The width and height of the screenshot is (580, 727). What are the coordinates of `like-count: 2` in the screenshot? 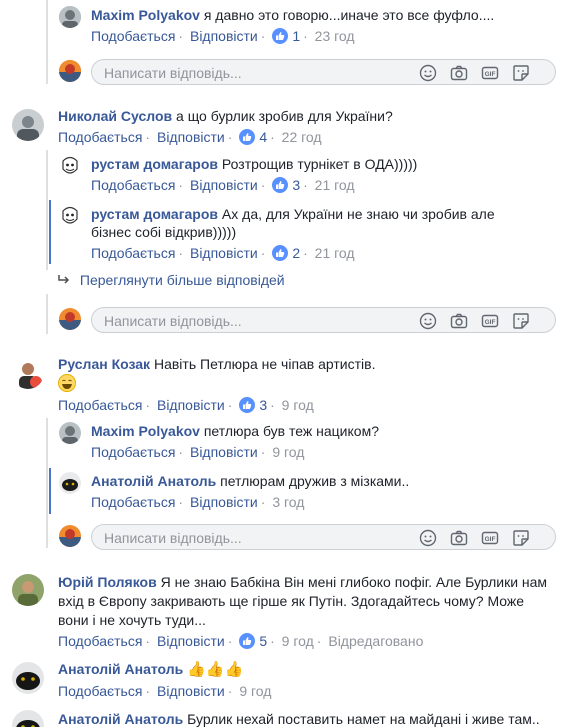 It's located at (296, 253).